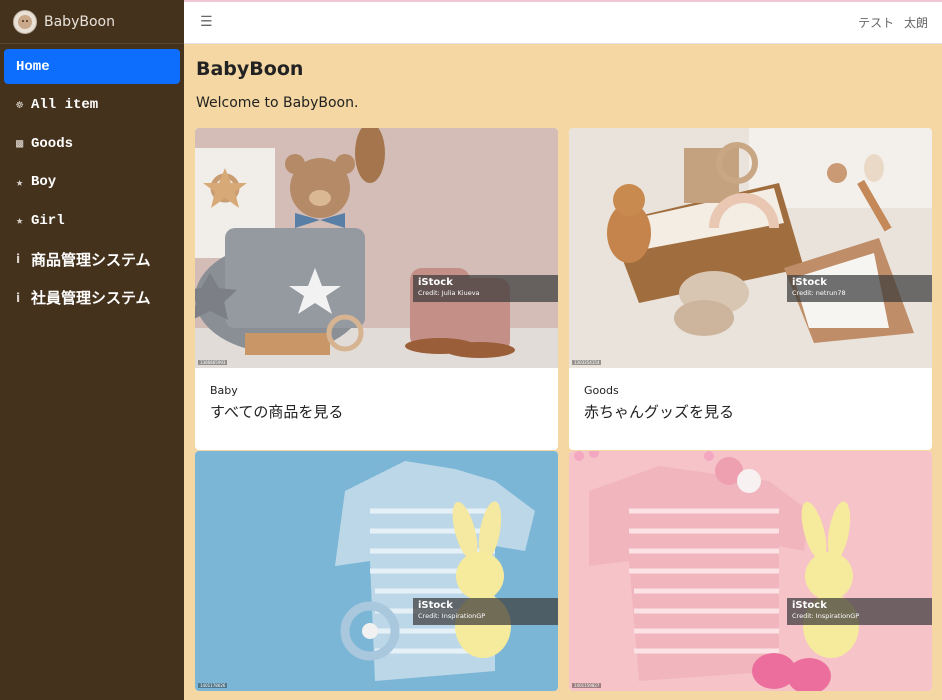 The height and width of the screenshot is (700, 942). Describe the element at coordinates (25, 21) in the screenshot. I see `brand-logo` at that location.